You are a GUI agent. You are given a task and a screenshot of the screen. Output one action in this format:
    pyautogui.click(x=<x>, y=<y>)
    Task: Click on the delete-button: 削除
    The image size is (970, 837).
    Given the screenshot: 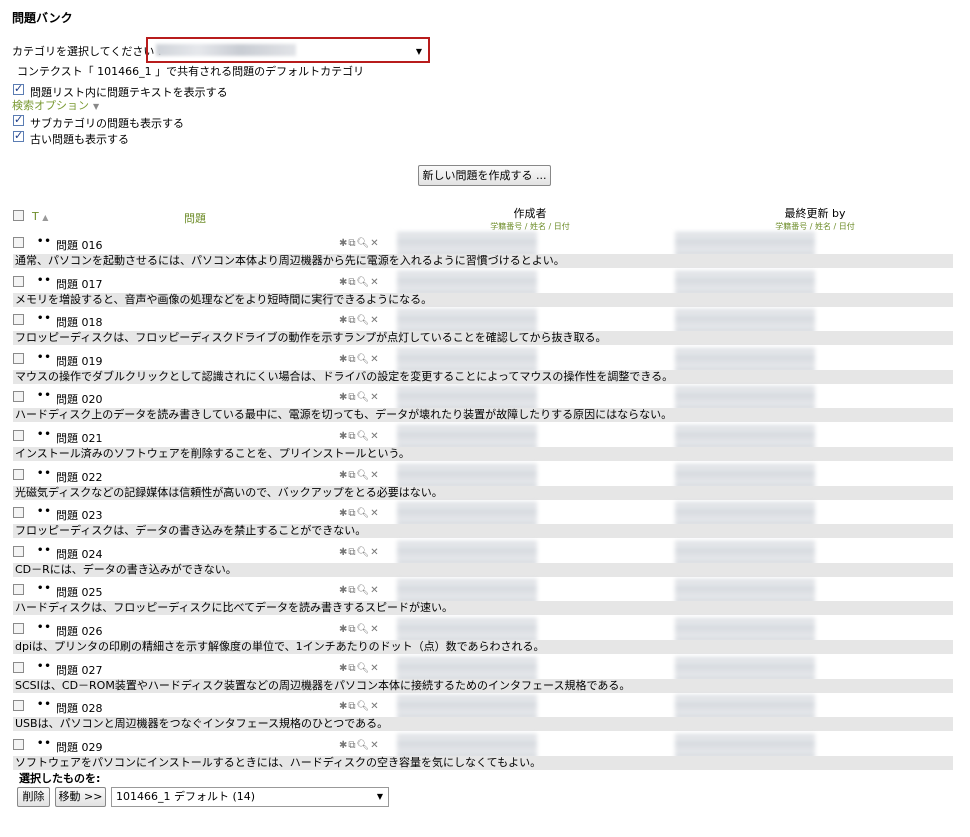 What is the action you would take?
    pyautogui.click(x=33, y=797)
    